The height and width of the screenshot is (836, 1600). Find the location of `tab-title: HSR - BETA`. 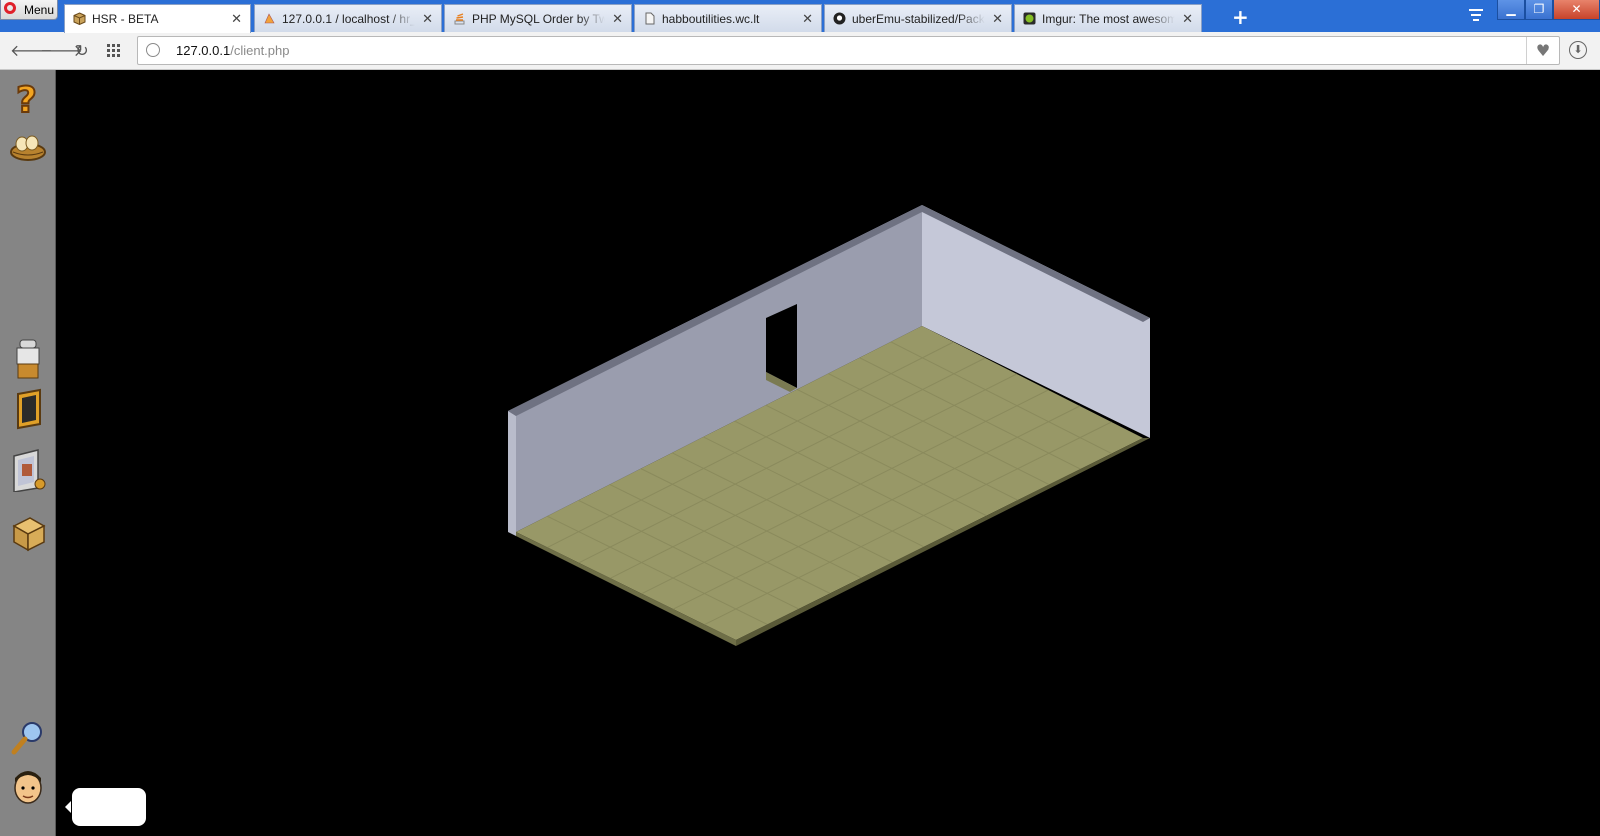

tab-title: HSR - BETA is located at coordinates (125, 19).